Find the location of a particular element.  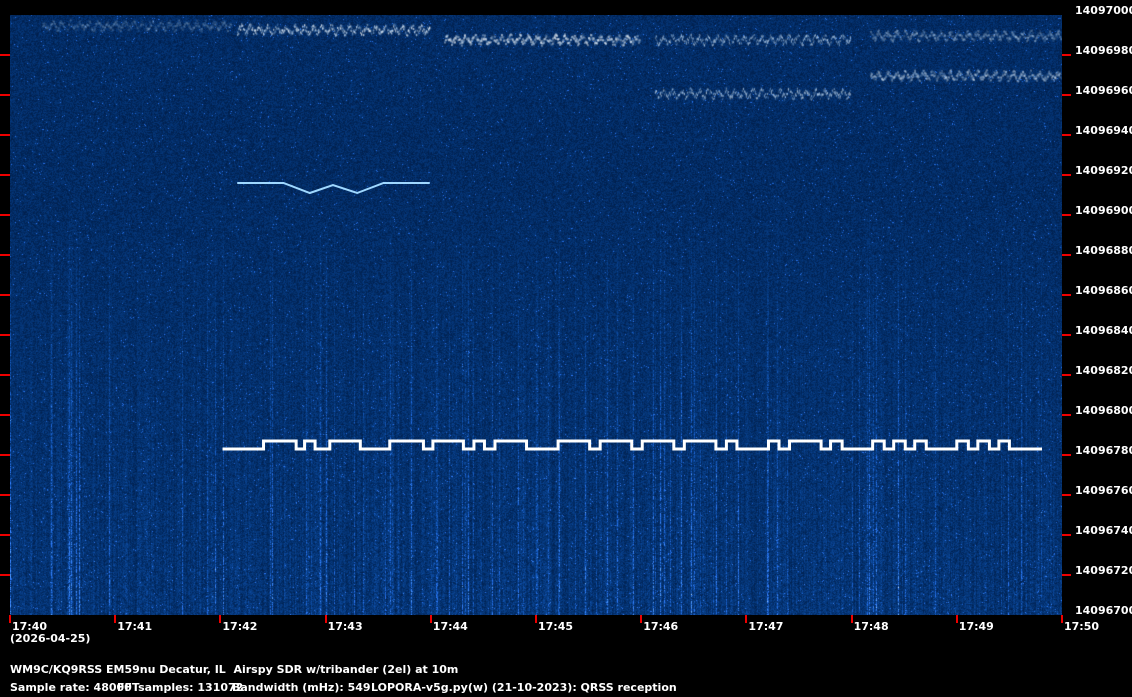

x-tick-label: 17:48 is located at coordinates (871, 626).